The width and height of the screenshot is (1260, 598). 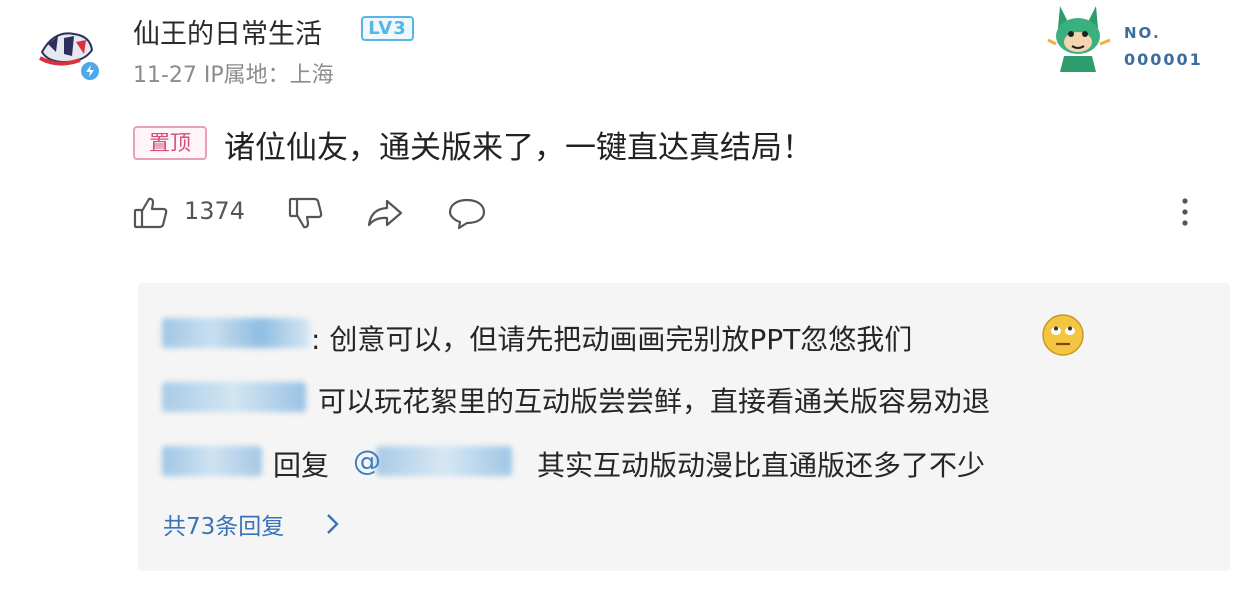 I want to click on thumbs-up-icon, so click(x=151, y=213).